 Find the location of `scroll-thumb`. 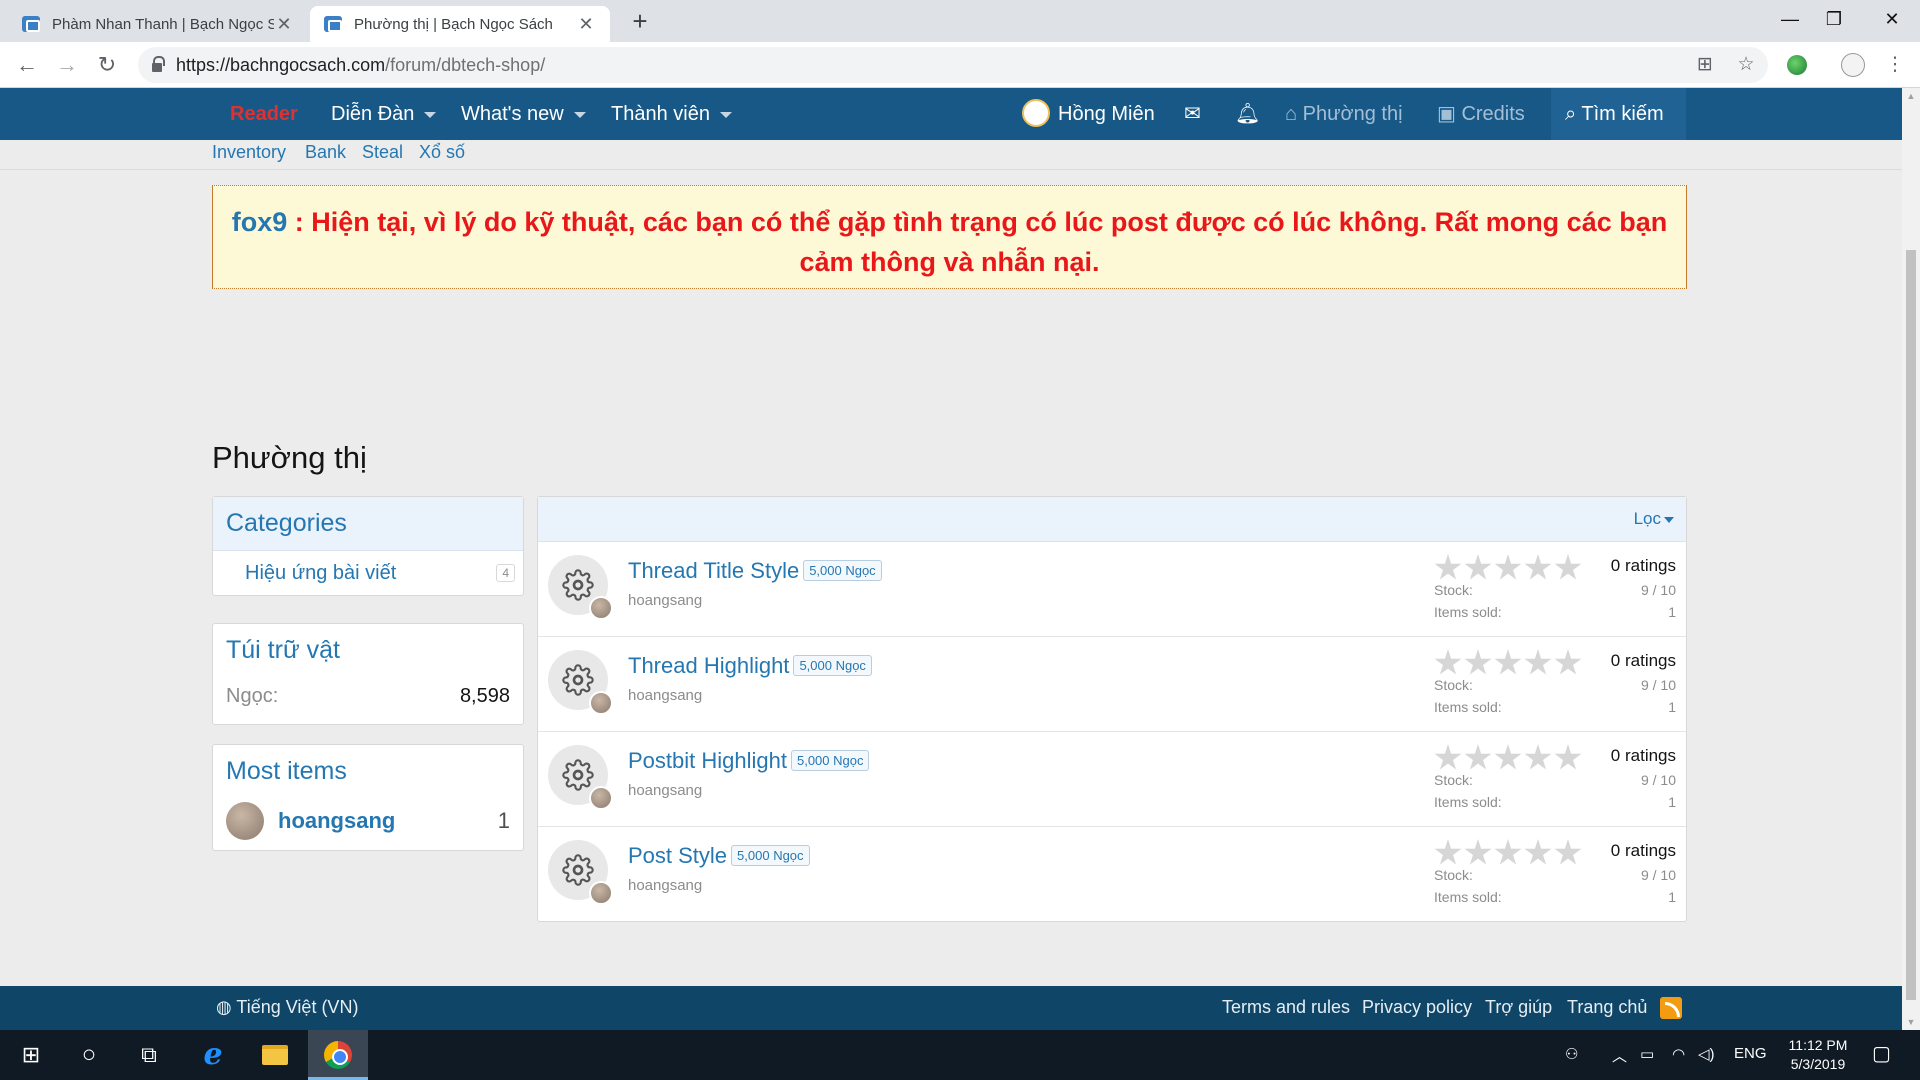

scroll-thumb is located at coordinates (1911, 625).